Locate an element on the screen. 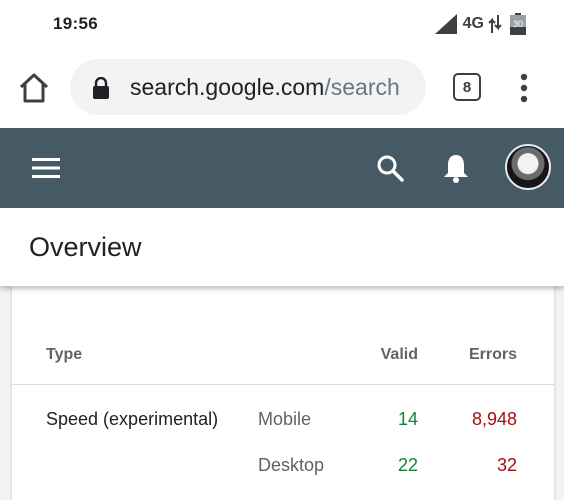 This screenshot has width=564, height=500. url-text: search.google.com/search is located at coordinates (265, 87).